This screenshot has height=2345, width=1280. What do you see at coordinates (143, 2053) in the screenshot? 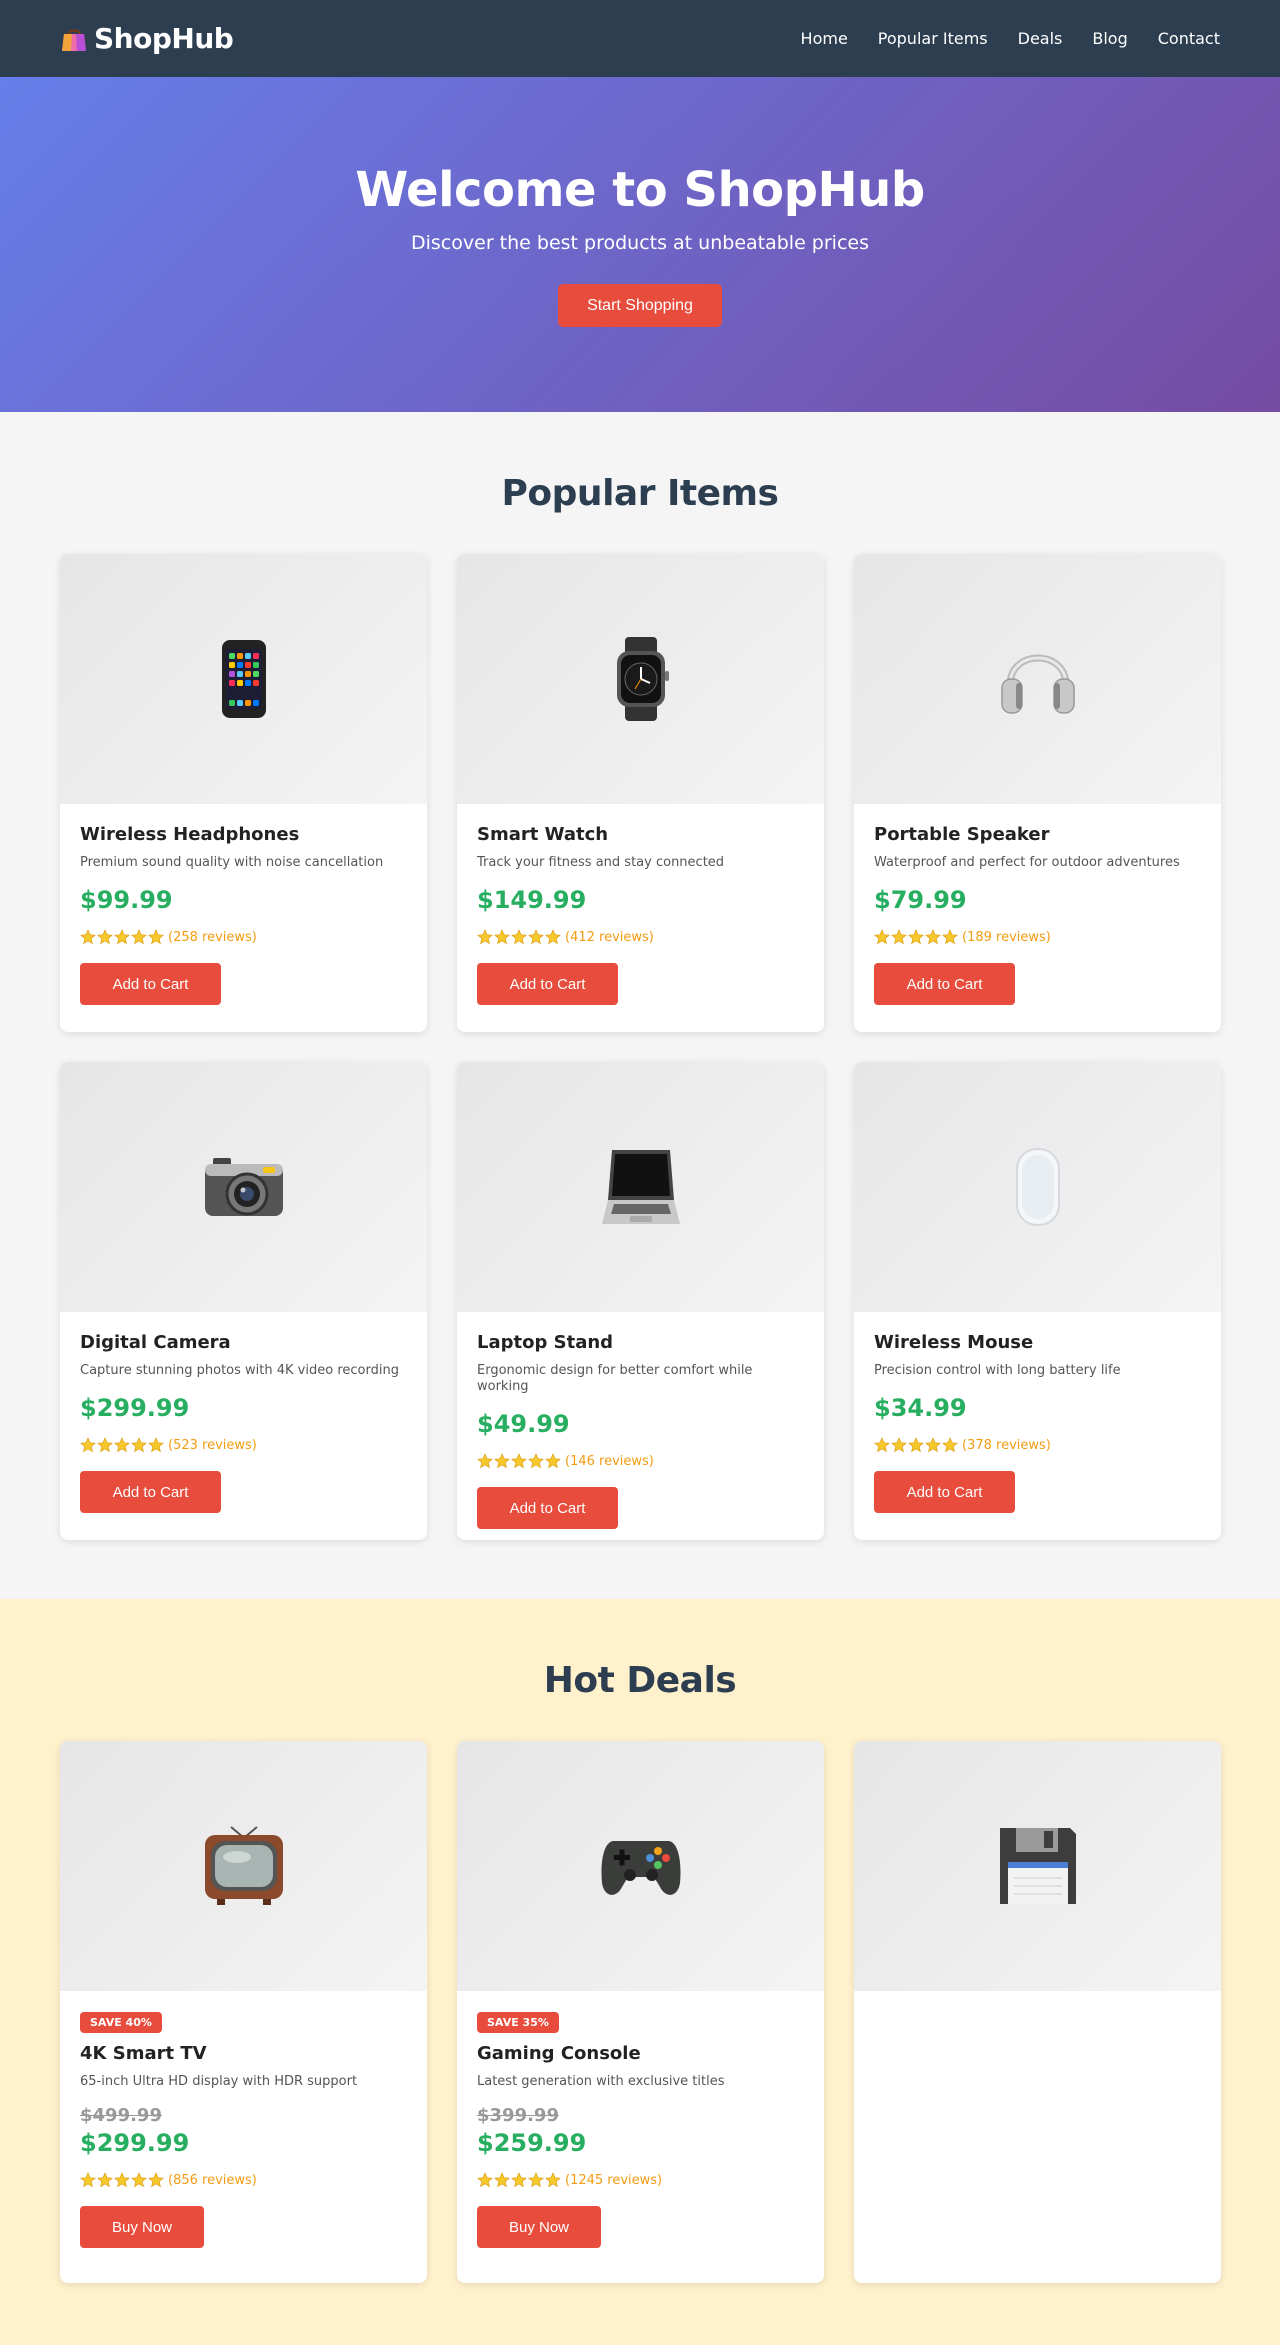
I see `product-name: 4K Smart TV` at bounding box center [143, 2053].